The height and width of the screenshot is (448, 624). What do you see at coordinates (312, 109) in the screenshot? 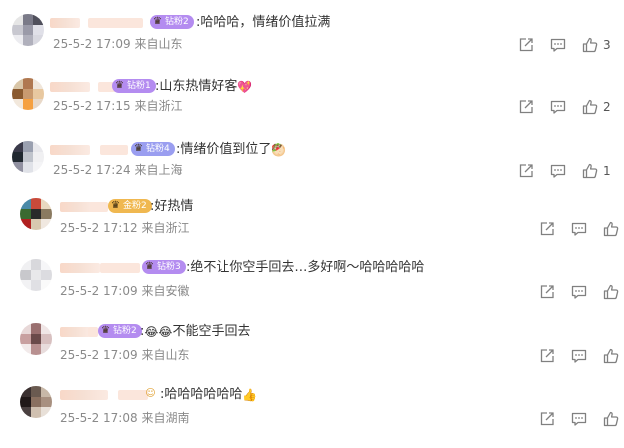
I see `comment-item: ♛ 钻粉1 :山东热情好客💖 25-5-2 17:15 来自浙江 2` at bounding box center [312, 109].